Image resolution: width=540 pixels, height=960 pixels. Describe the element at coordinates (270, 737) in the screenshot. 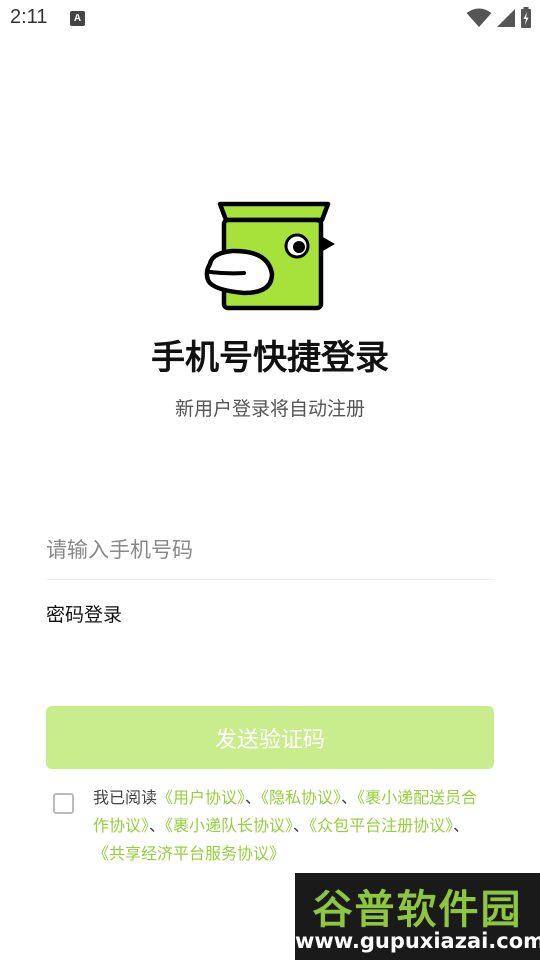

I see `send-verification-code-button: 发送验证码` at that location.